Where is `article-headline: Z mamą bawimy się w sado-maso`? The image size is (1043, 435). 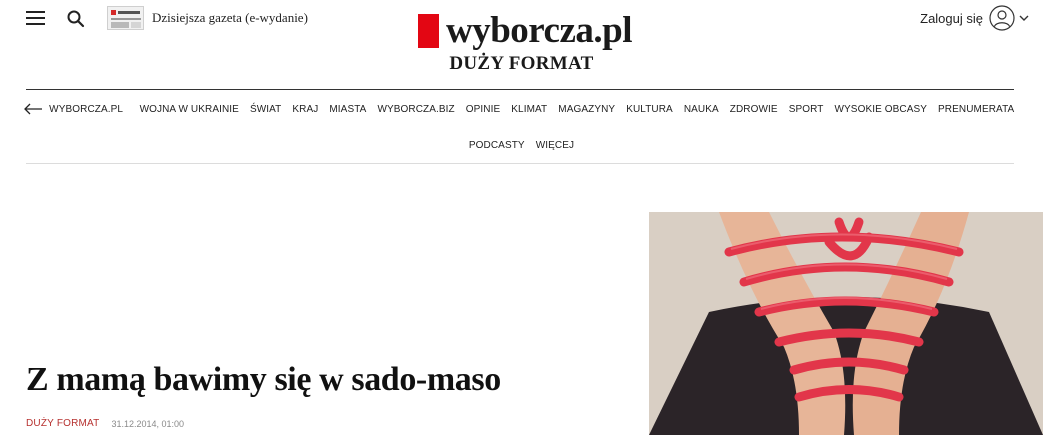 article-headline: Z mamą bawimy się w sado-maso is located at coordinates (263, 380).